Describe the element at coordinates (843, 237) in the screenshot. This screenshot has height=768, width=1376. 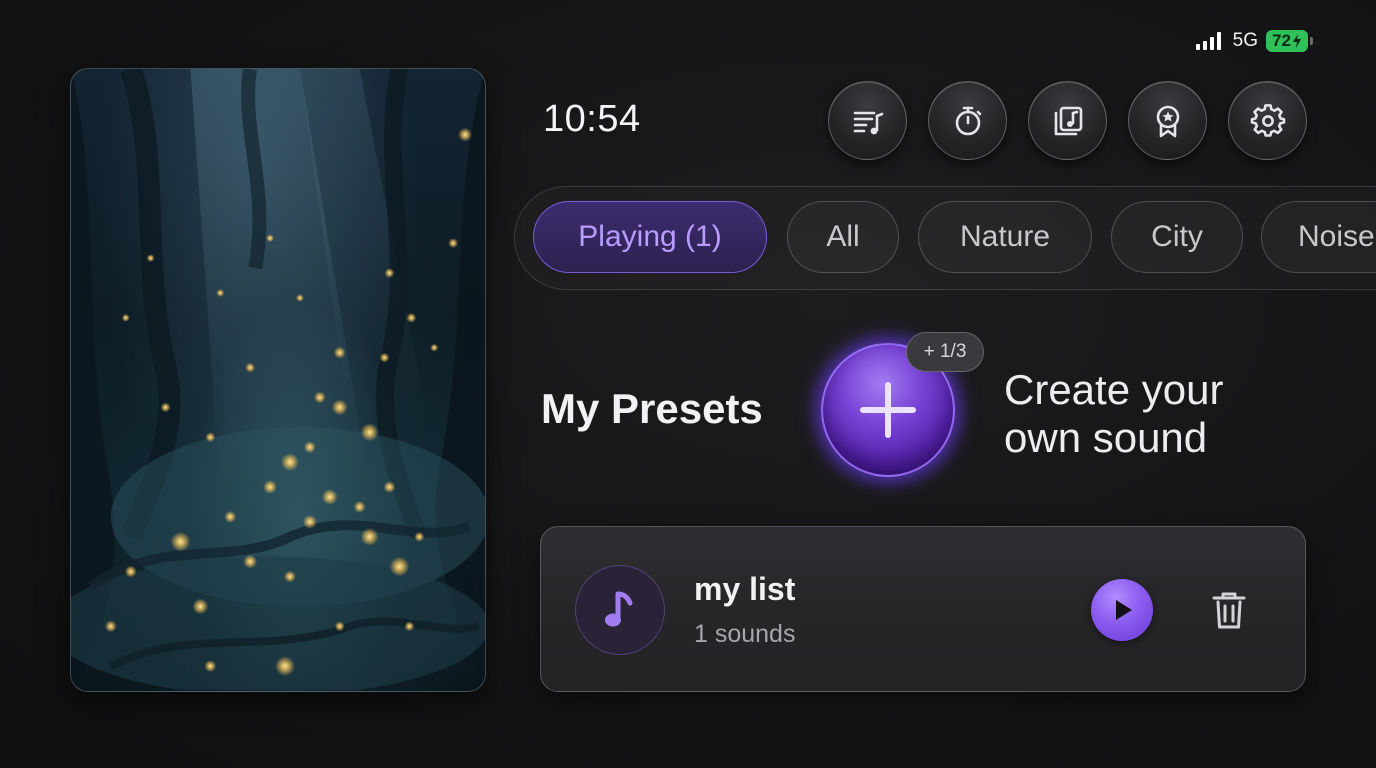
I see `tab-all: All` at that location.